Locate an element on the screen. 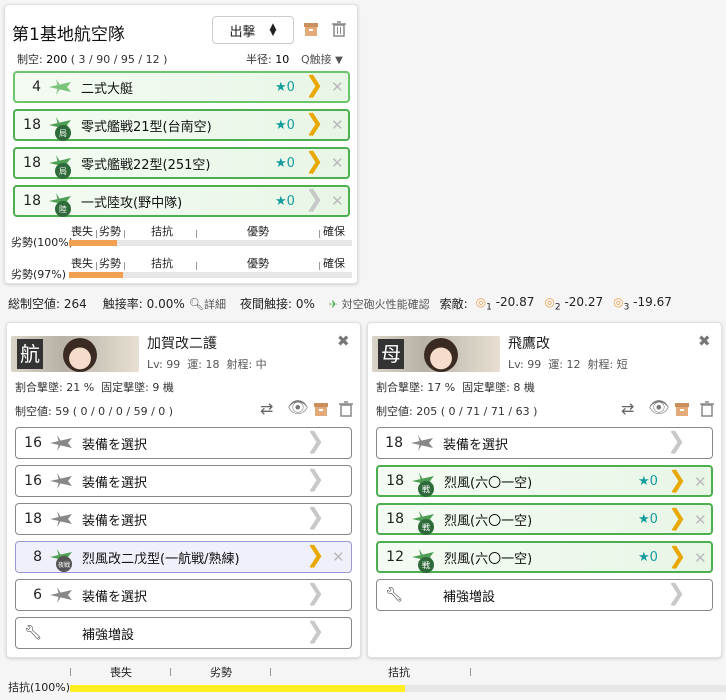 Image resolution: width=726 pixels, height=700 pixels. ship-name: 加賀改二護 is located at coordinates (182, 343).